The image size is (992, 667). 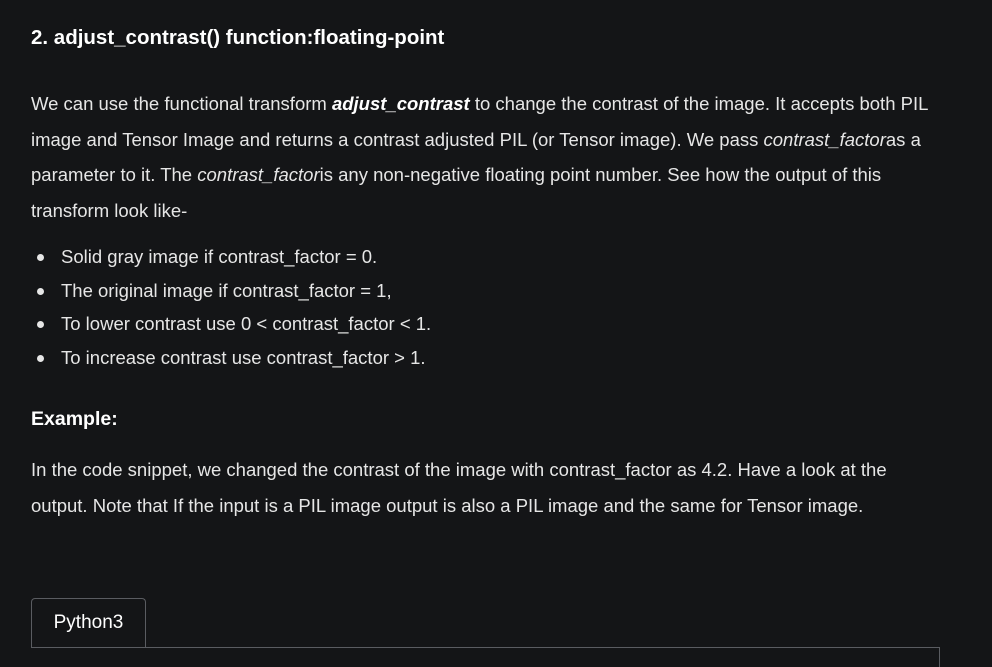 What do you see at coordinates (74, 419) in the screenshot?
I see `example-heading: Example:` at bounding box center [74, 419].